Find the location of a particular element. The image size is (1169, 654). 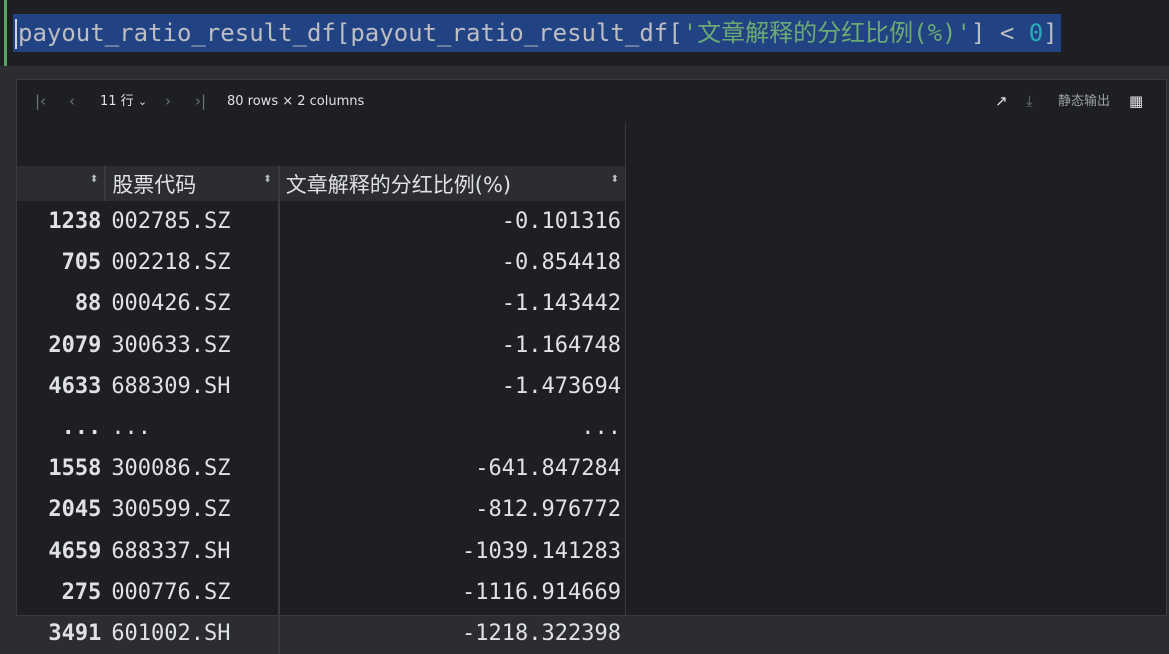

table-row: 1238 002785.SZ -0.101316 is located at coordinates (321, 222).